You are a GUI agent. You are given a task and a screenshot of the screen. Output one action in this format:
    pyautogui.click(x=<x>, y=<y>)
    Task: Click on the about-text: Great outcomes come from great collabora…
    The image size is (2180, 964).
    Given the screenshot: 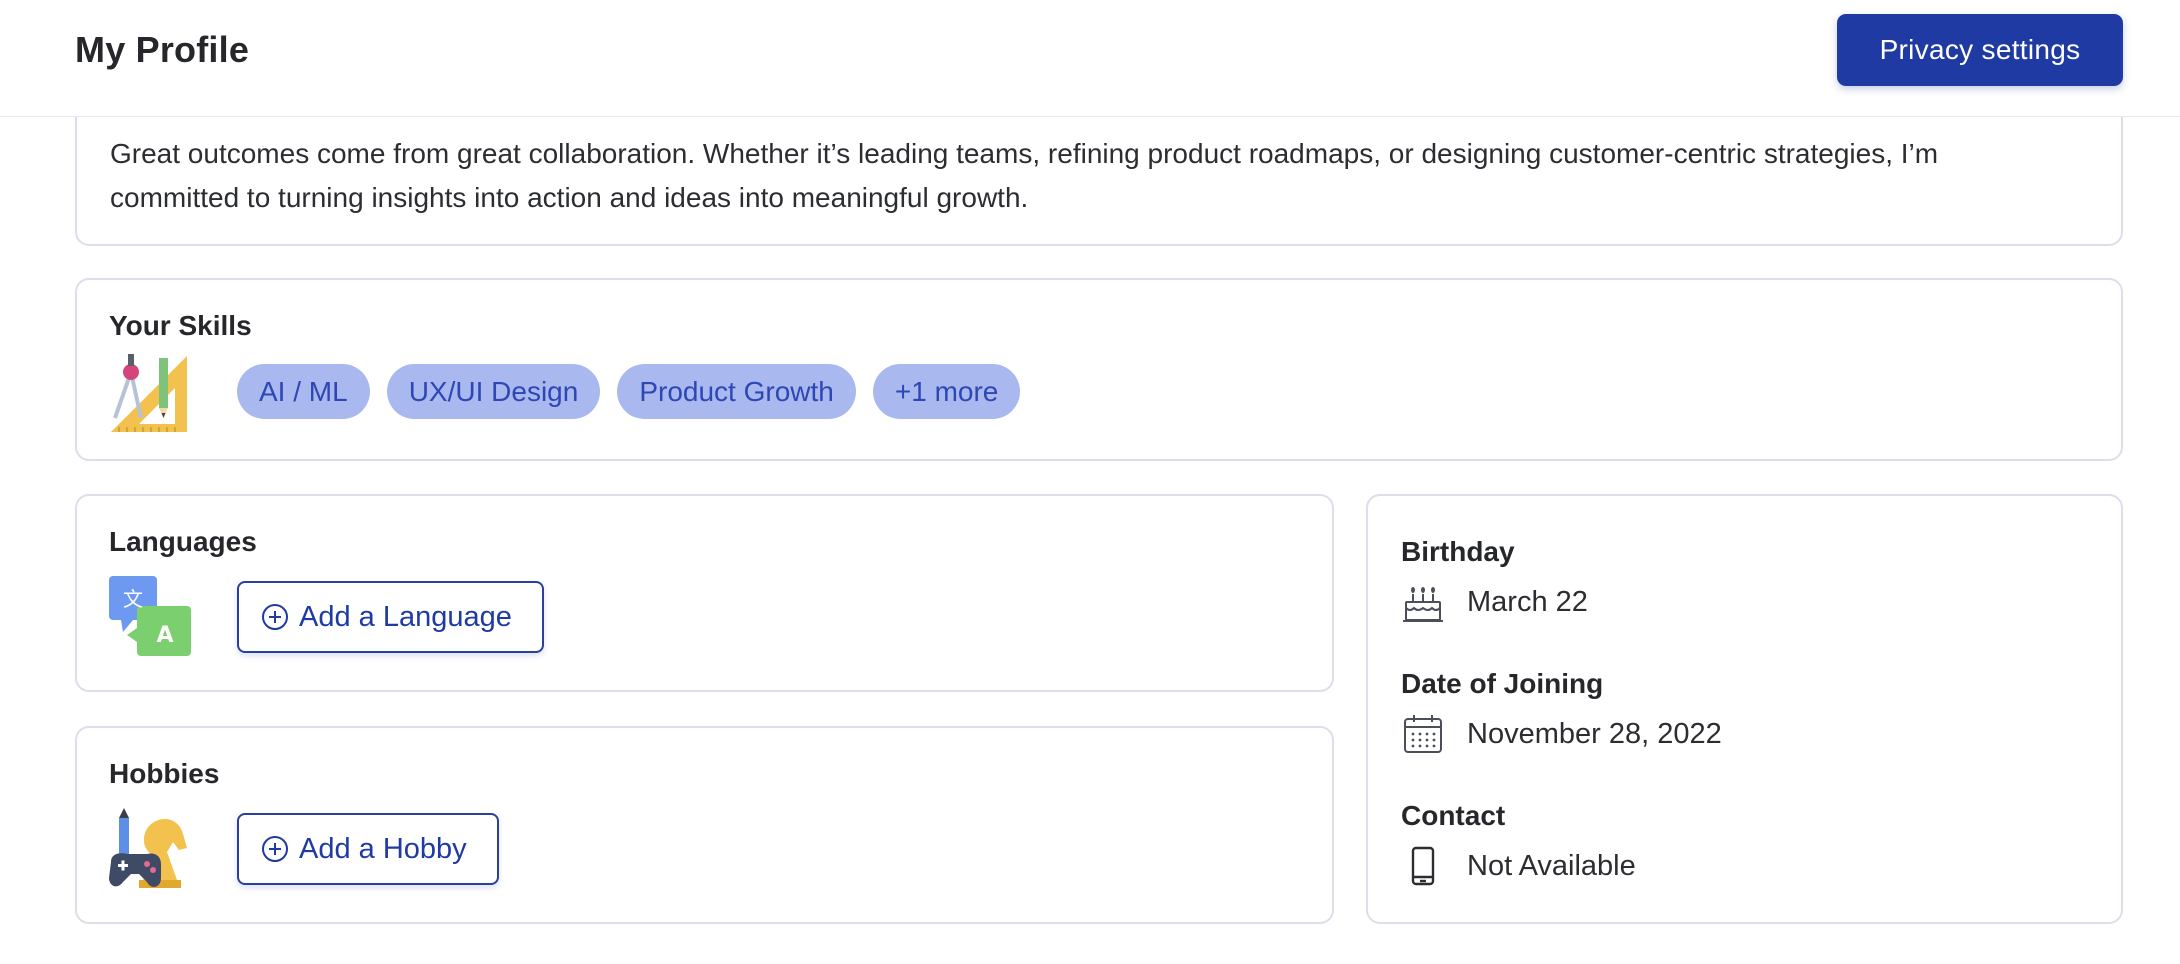 What is the action you would take?
    pyautogui.click(x=1024, y=175)
    